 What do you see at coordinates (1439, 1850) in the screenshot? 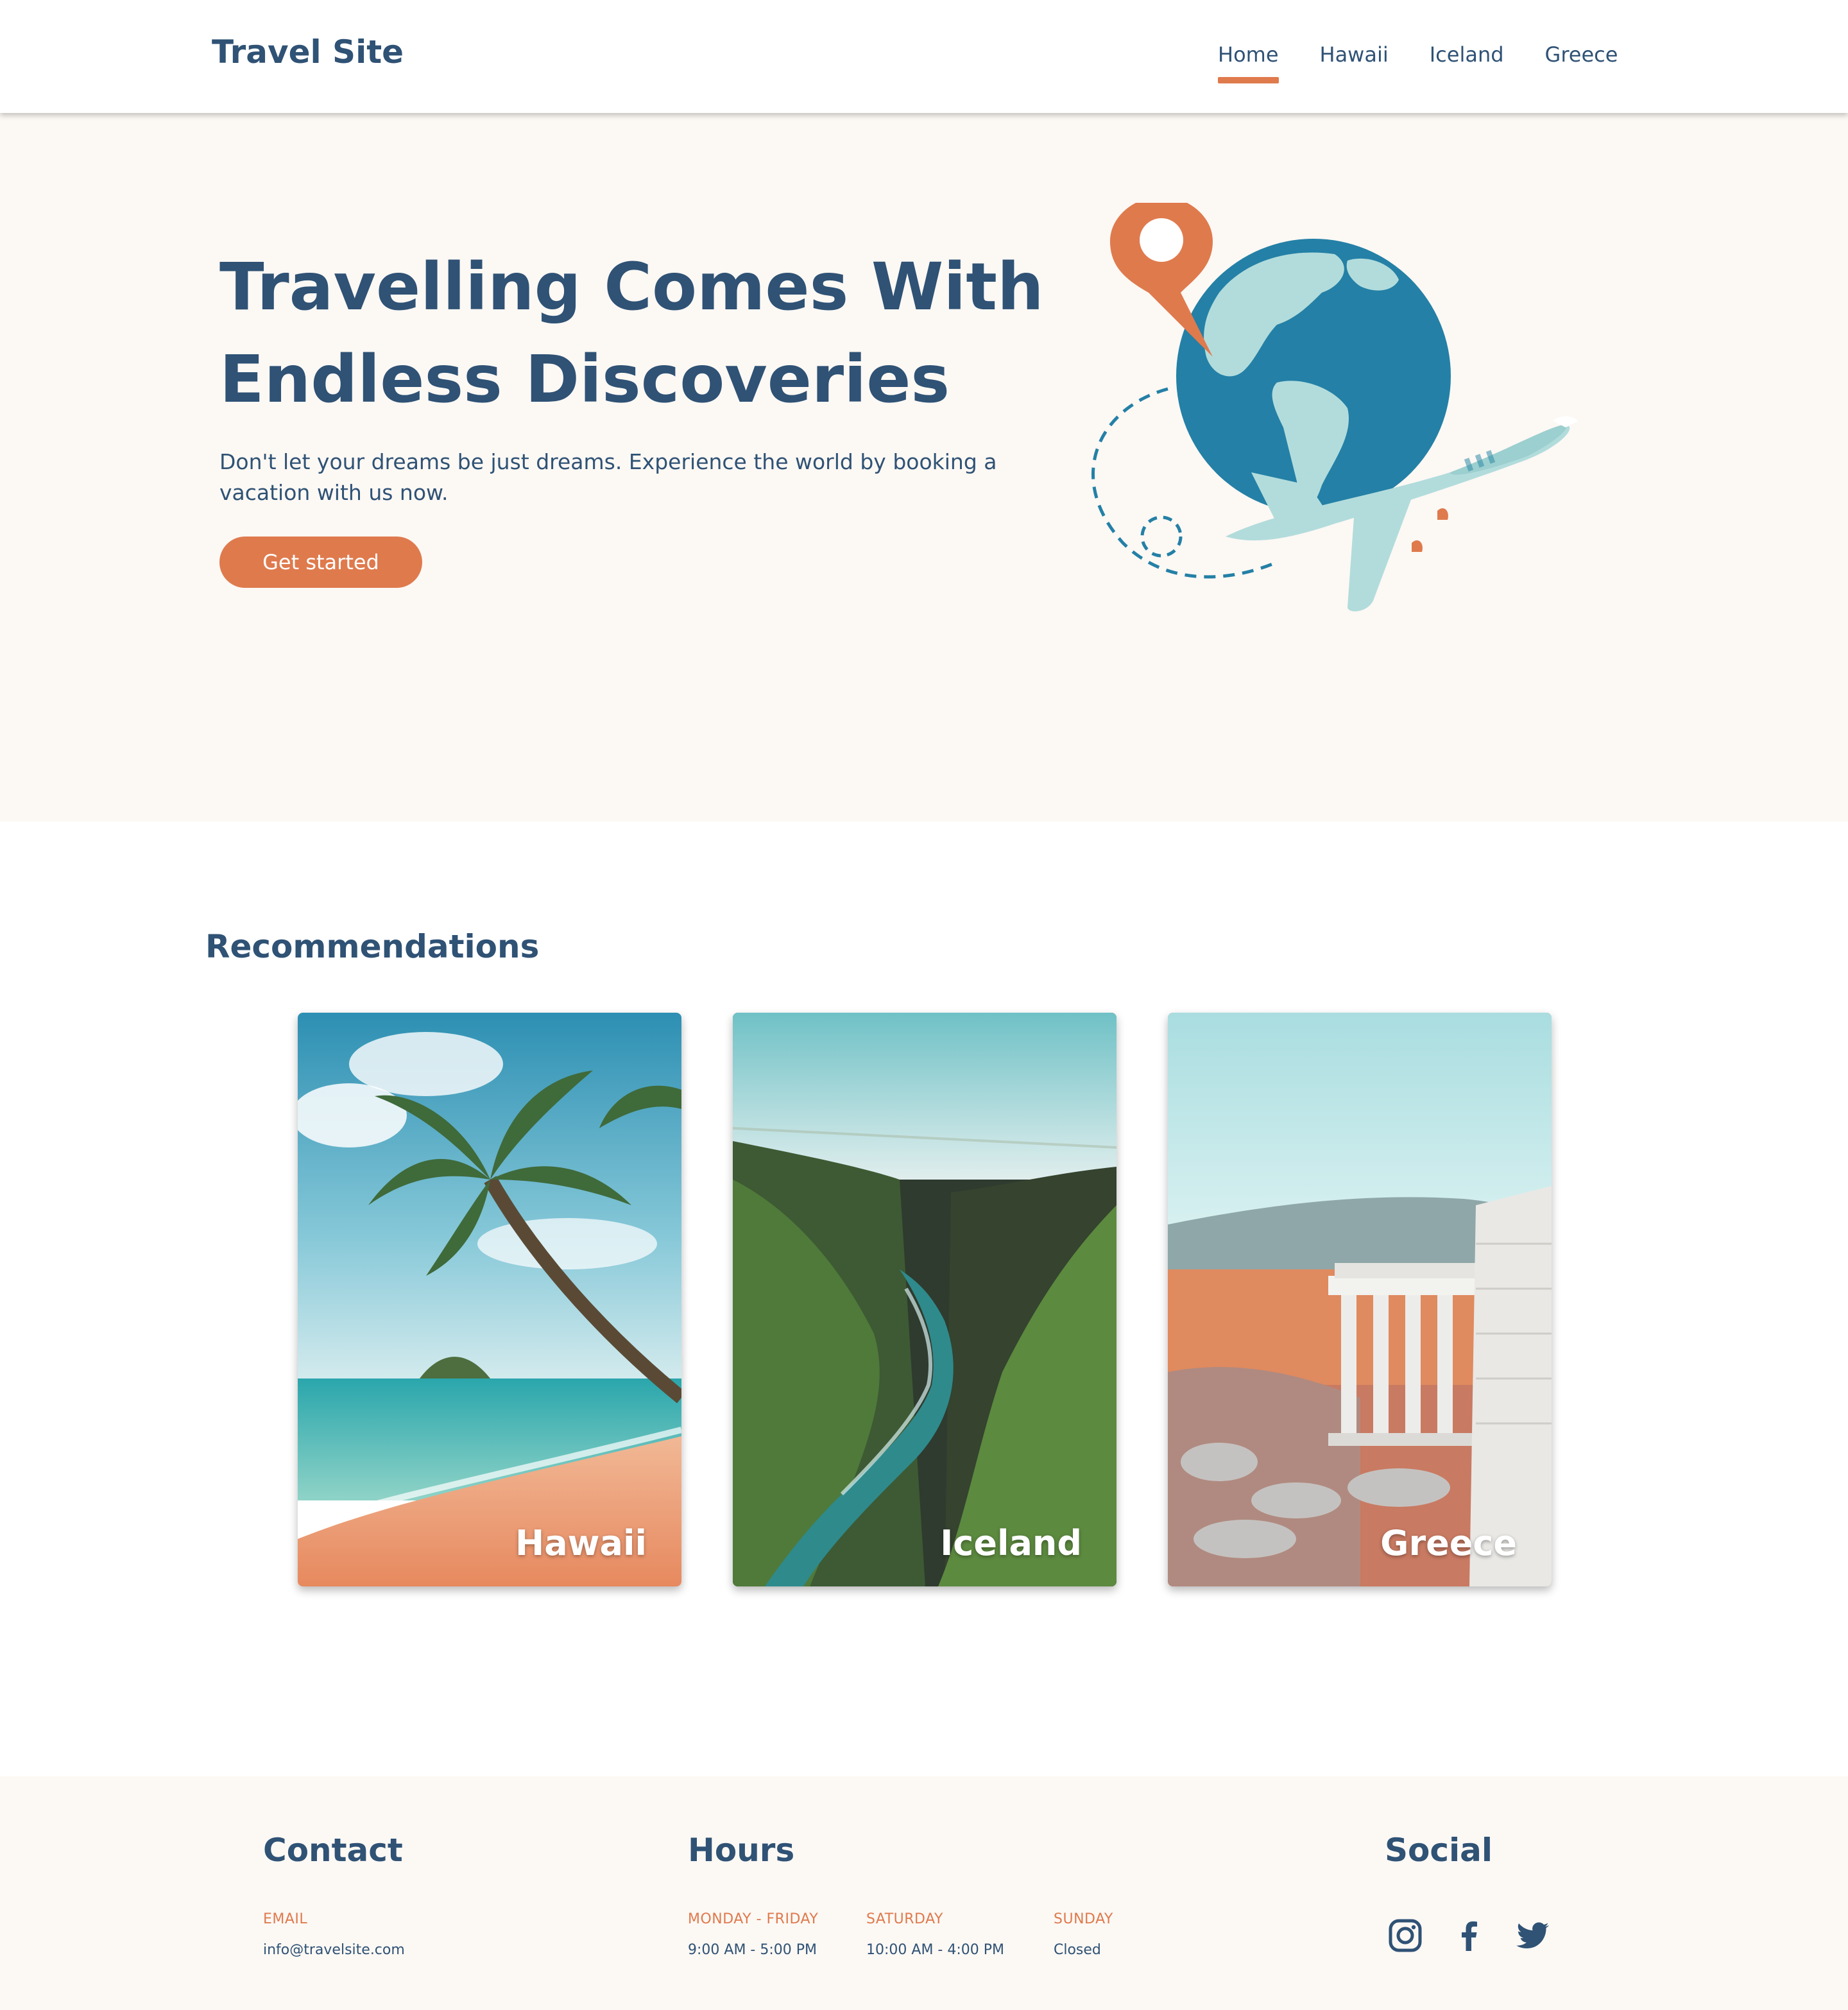
I see `social-heading: Social` at bounding box center [1439, 1850].